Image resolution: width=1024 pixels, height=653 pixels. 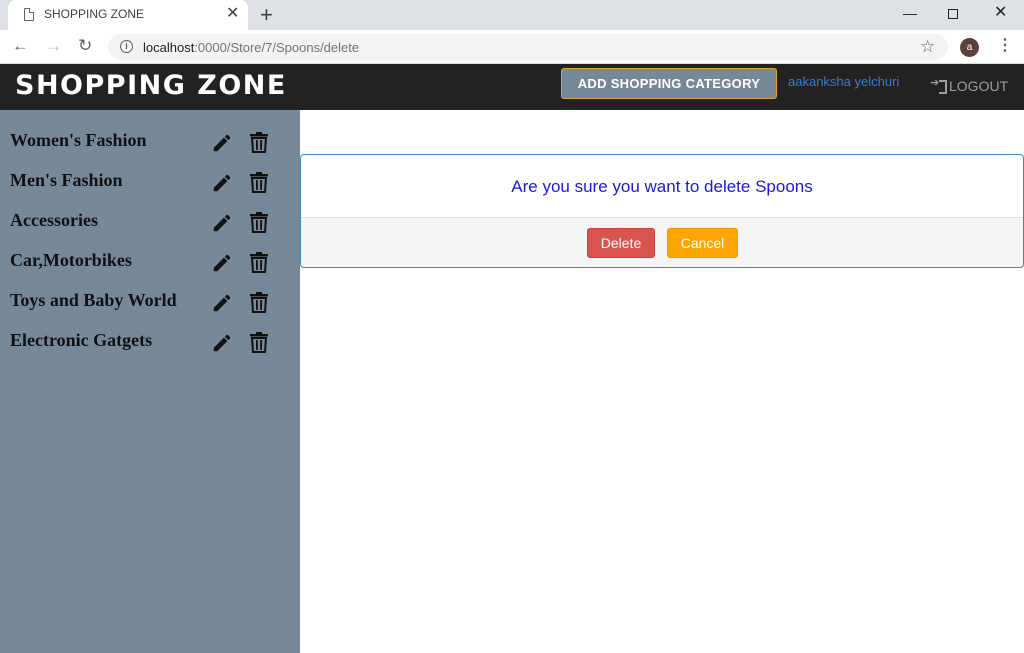 I want to click on minimize-icon: —, so click(x=910, y=13).